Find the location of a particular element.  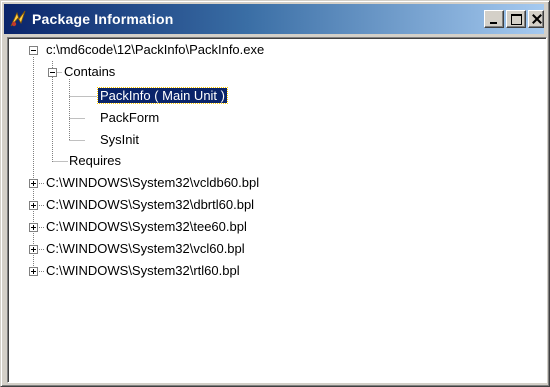

package-label: C:\WINDOWS\System32\rtl60.bpl is located at coordinates (143, 270).